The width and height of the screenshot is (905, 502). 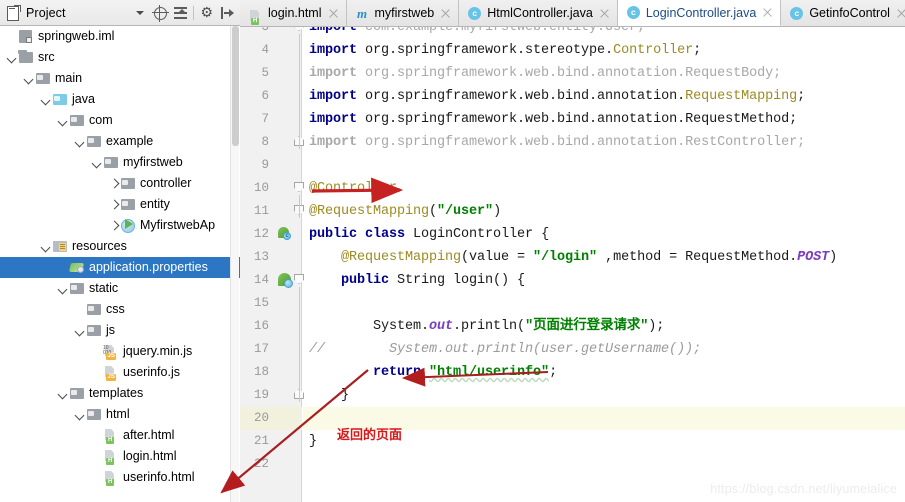 What do you see at coordinates (489, 372) in the screenshot?
I see `code-token: "html/userinfo"` at bounding box center [489, 372].